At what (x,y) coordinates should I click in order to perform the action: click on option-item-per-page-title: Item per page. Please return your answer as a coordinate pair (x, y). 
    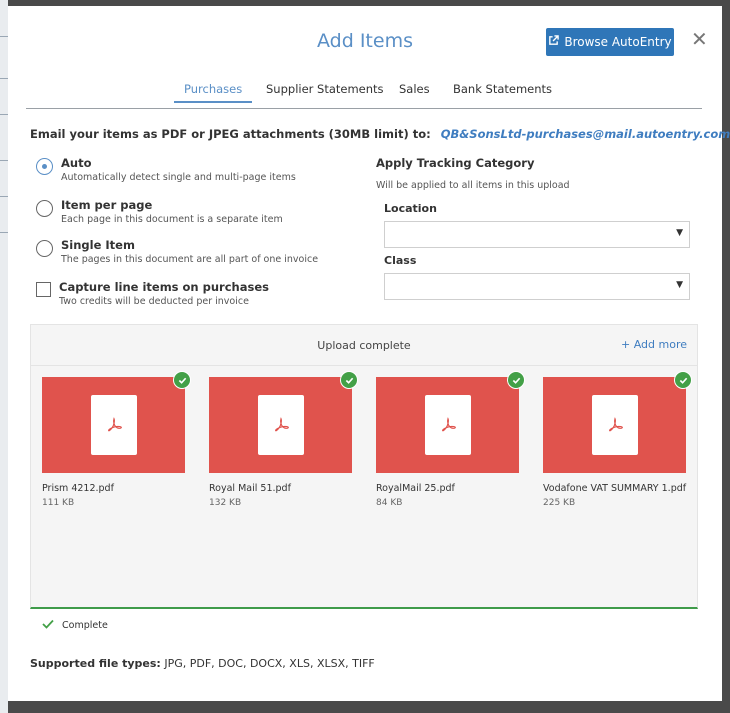
    Looking at the image, I should click on (107, 205).